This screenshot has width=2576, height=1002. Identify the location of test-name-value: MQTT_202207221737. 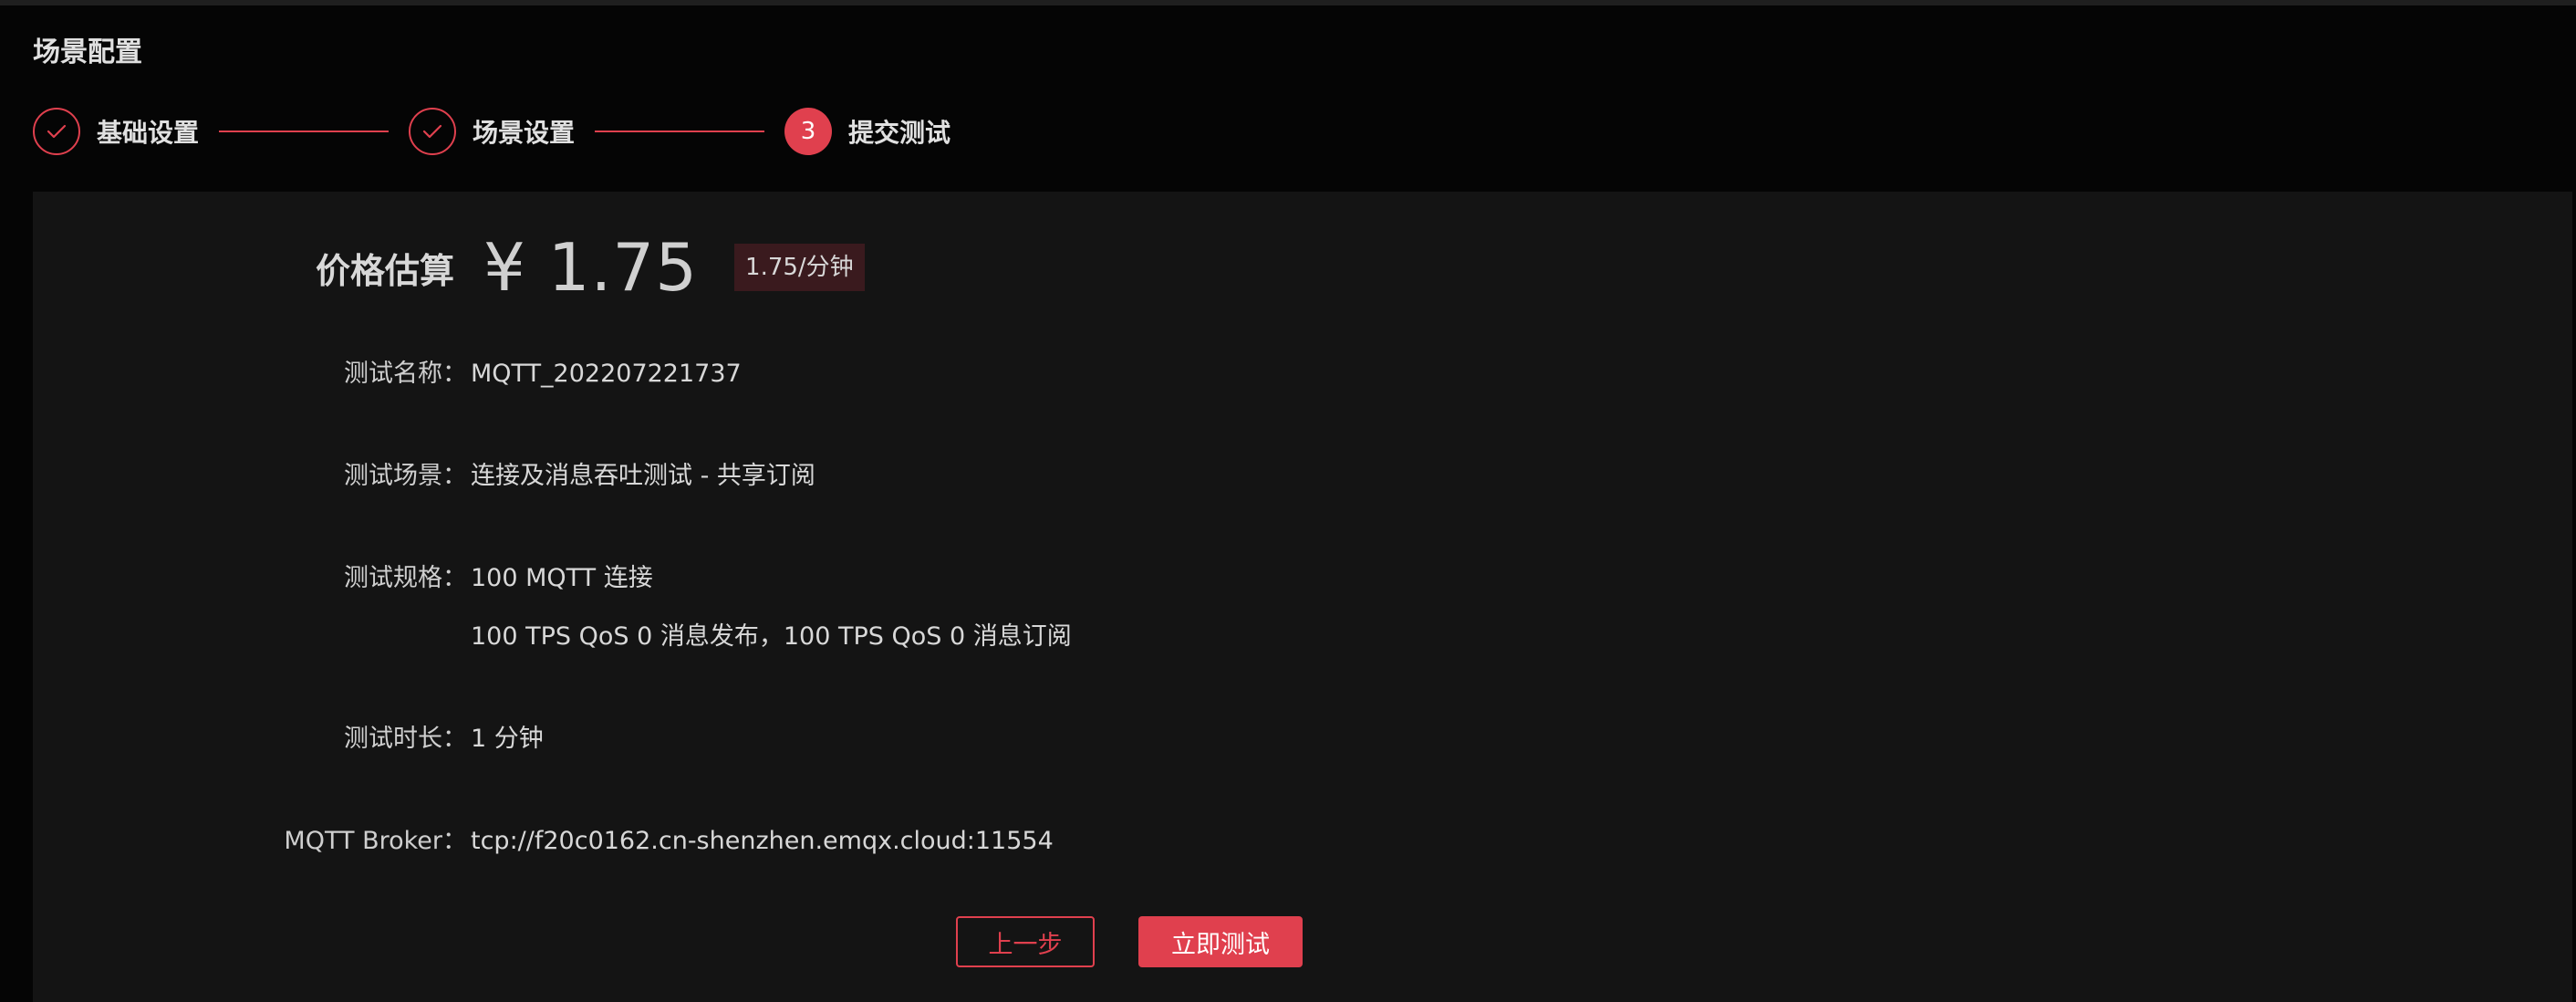
(606, 374).